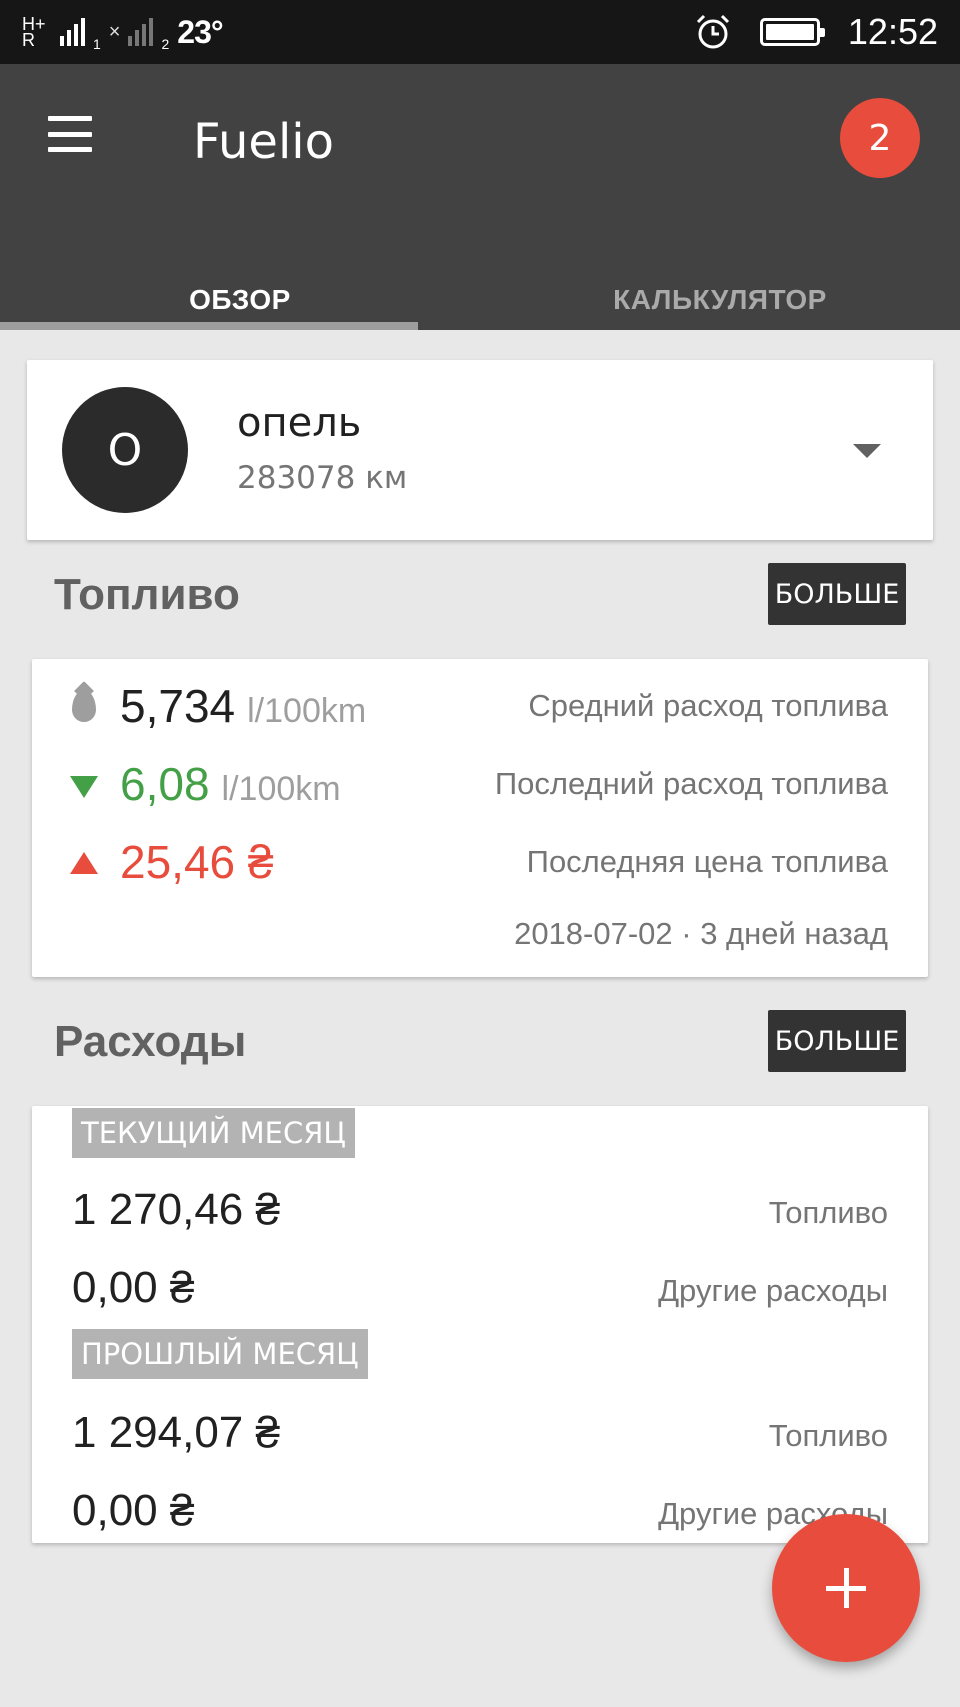 This screenshot has height=1707, width=960. Describe the element at coordinates (837, 1041) in the screenshot. I see `expenses-more-button: БОЛЬШЕ` at that location.